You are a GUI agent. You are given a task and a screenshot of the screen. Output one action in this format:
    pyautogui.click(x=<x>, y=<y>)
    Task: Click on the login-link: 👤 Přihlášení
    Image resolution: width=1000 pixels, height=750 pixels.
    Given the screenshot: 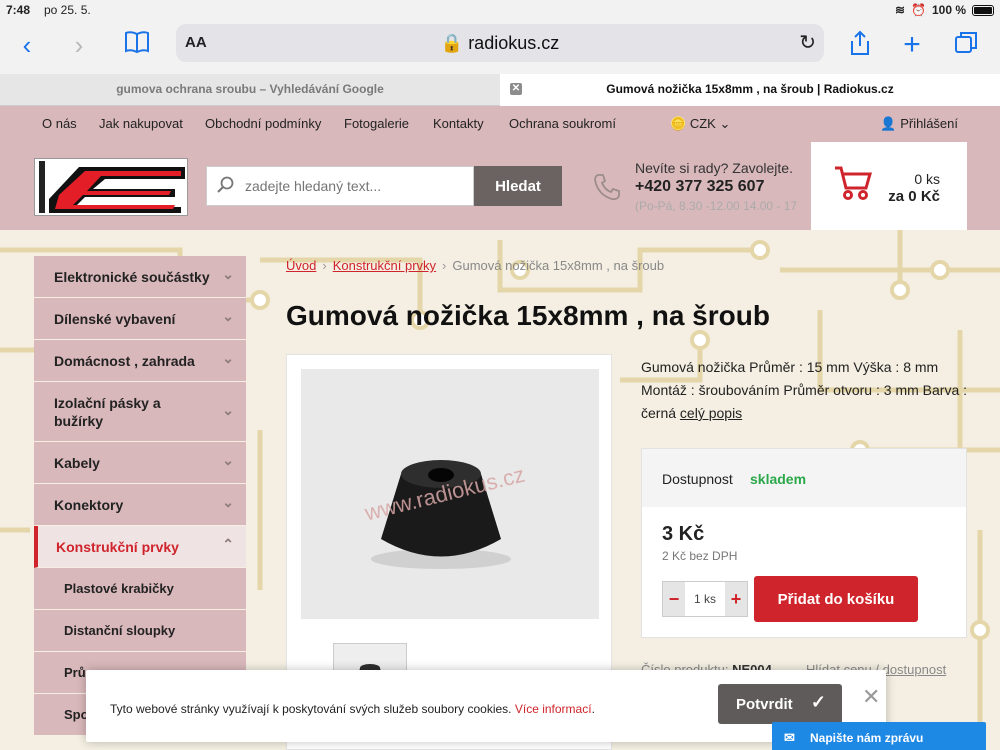 What is the action you would take?
    pyautogui.click(x=919, y=124)
    